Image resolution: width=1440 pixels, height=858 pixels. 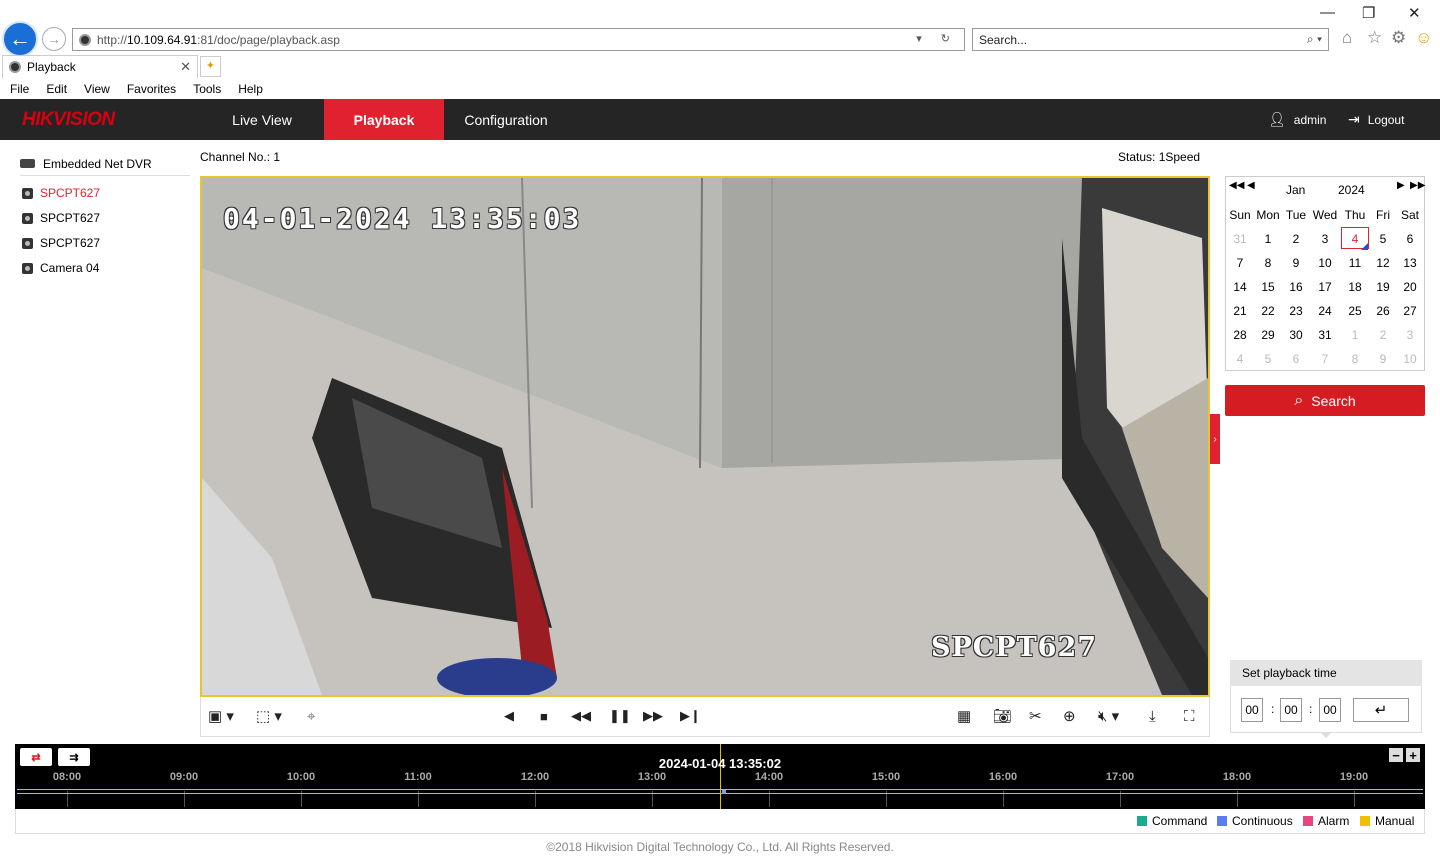 What do you see at coordinates (506, 119) in the screenshot?
I see `nav-configuration: Configuration` at bounding box center [506, 119].